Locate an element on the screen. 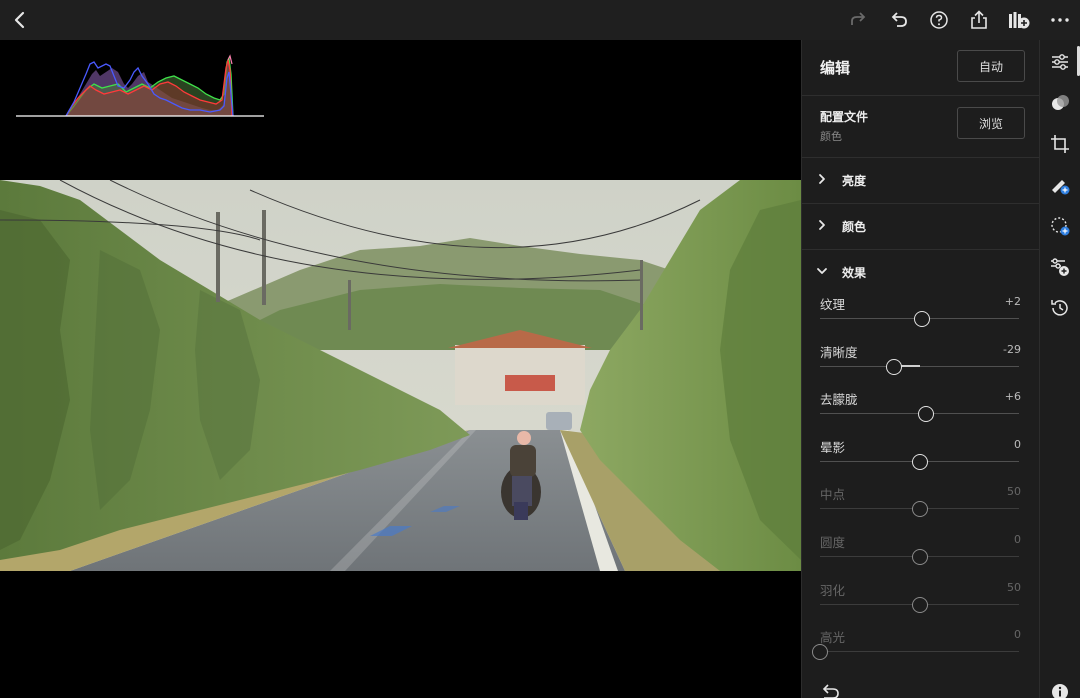 This screenshot has height=698, width=1080. slider-row: 中点 50 is located at coordinates (920, 502).